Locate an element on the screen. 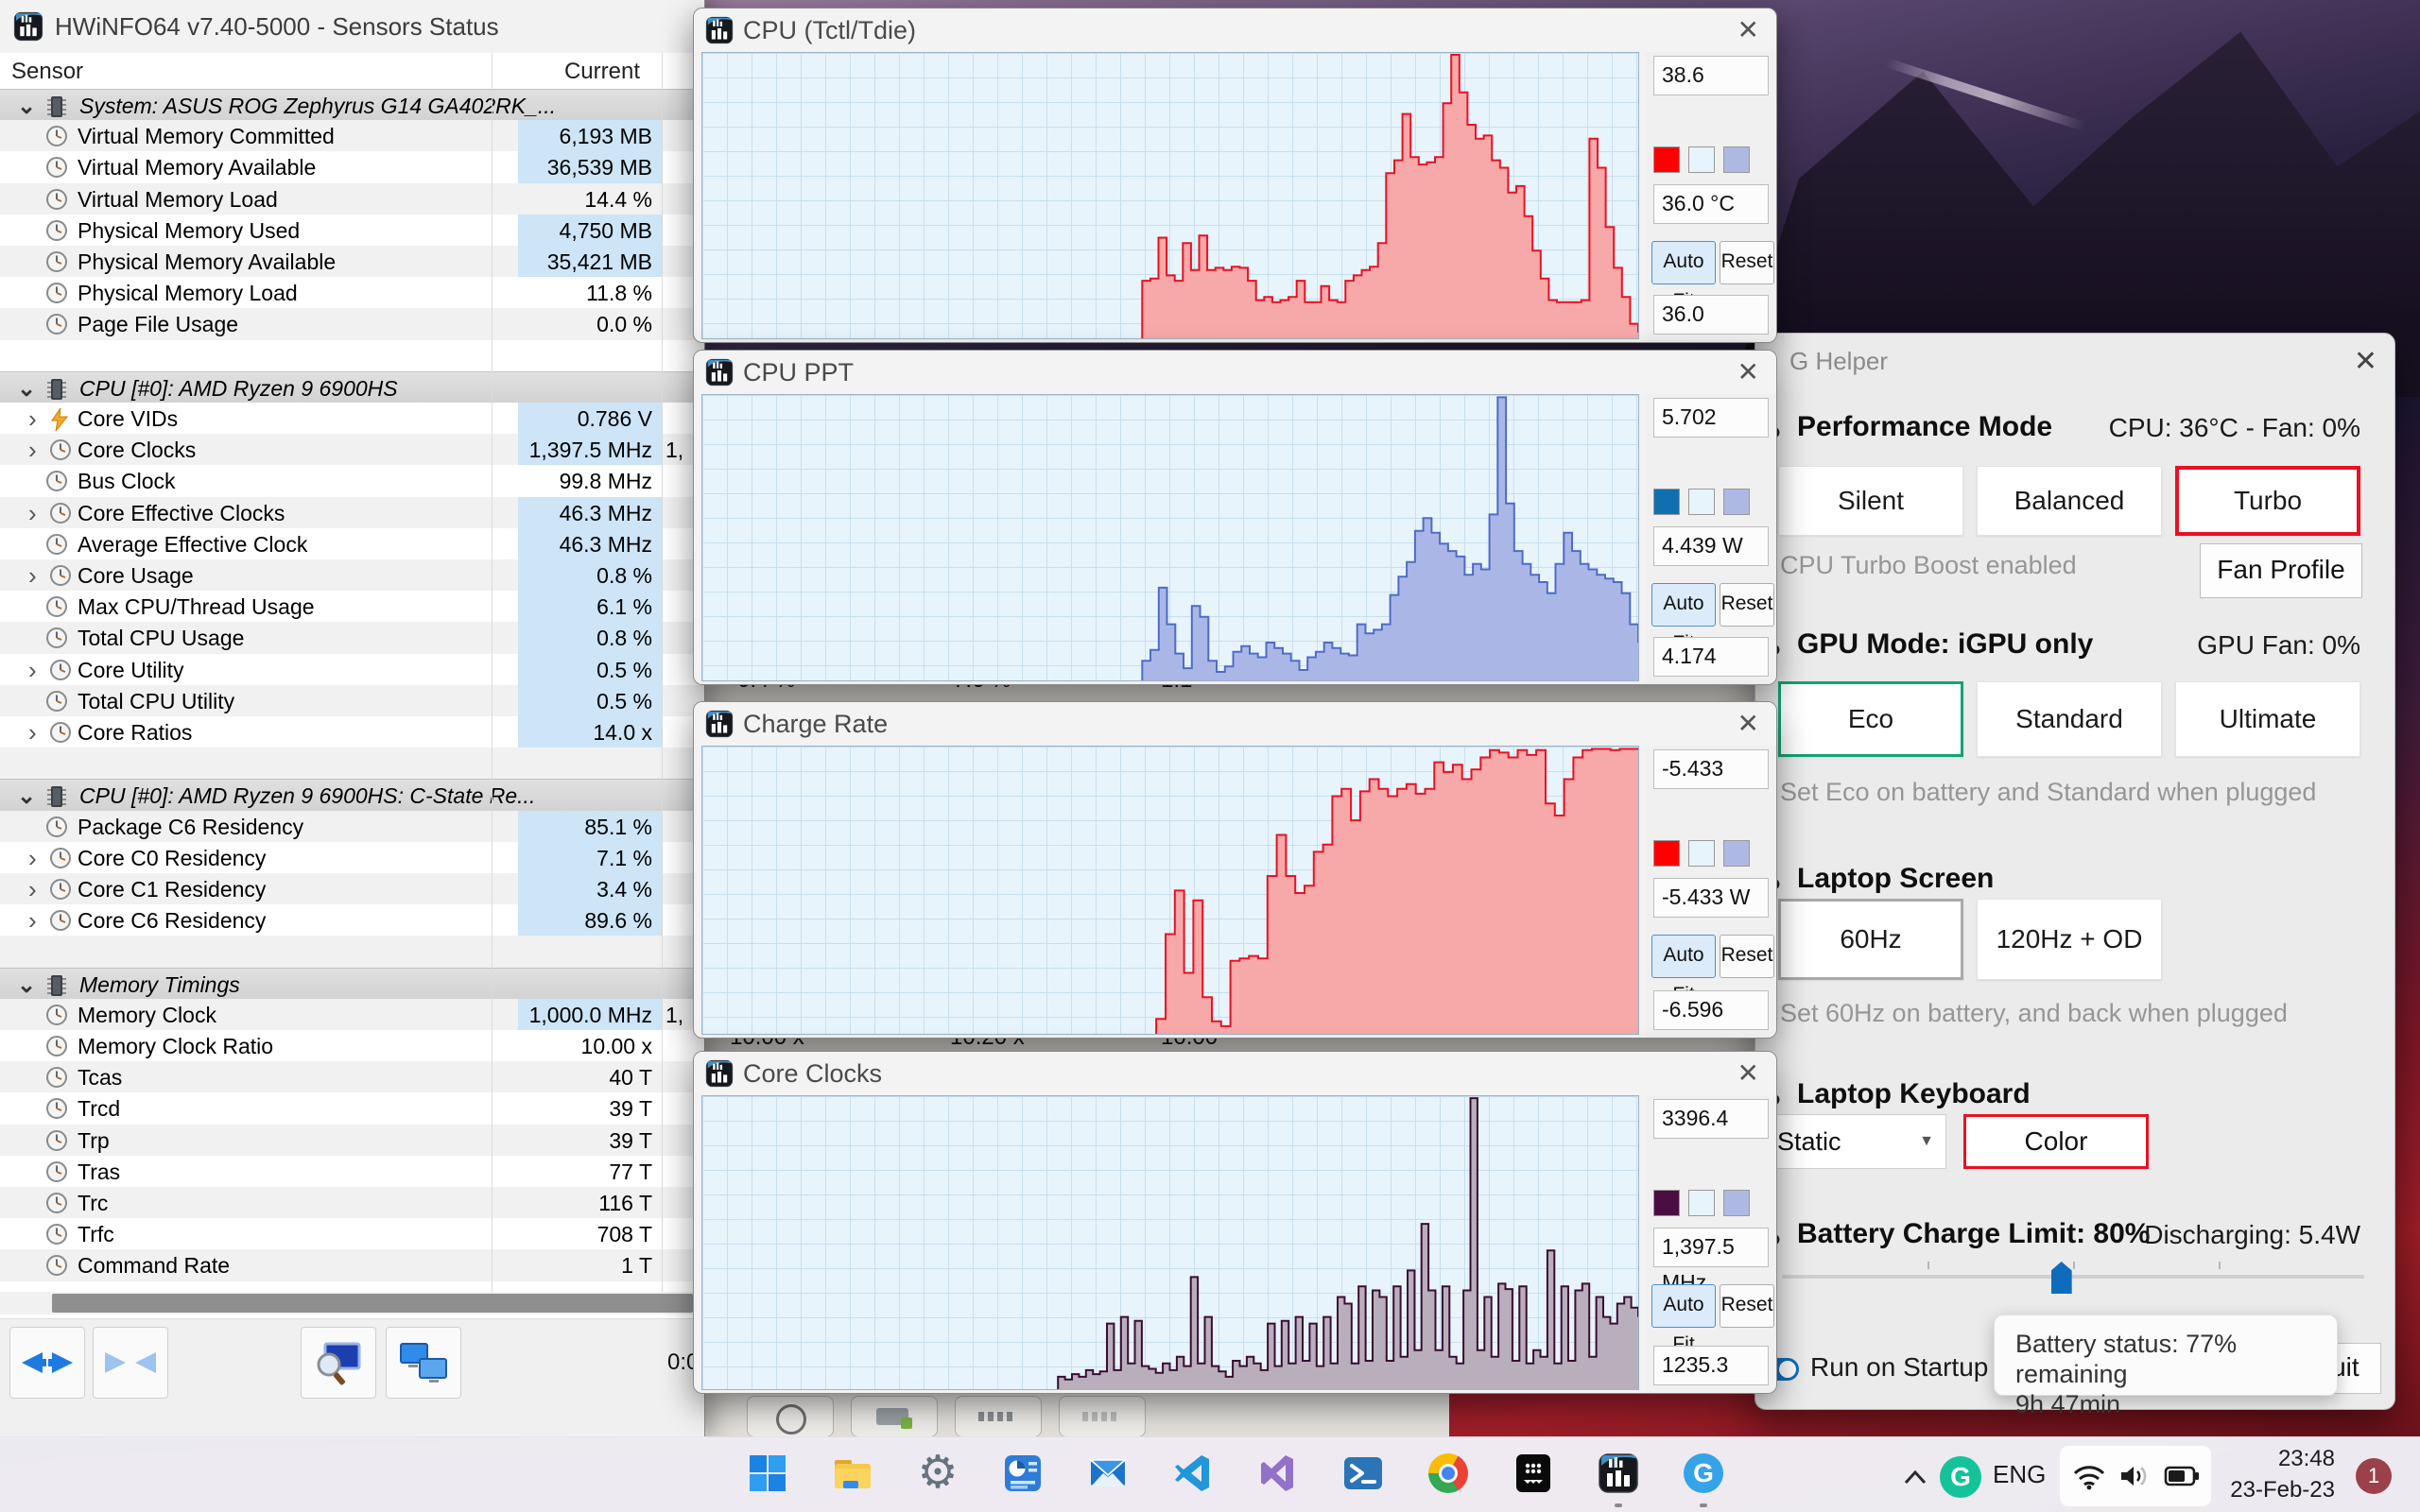  sensor-row: Total CPU Usage 0.8 % is located at coordinates (352, 638).